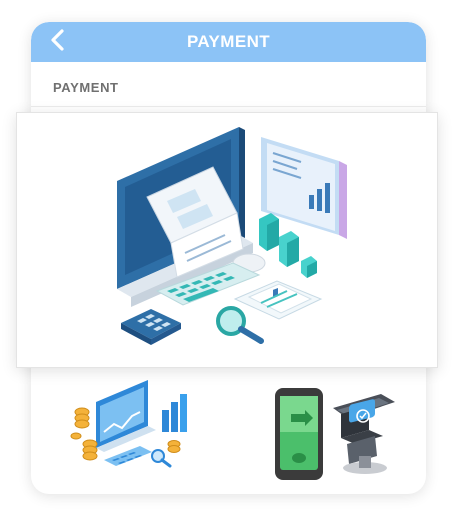 Image resolution: width=453 pixels, height=511 pixels. What do you see at coordinates (228, 106) in the screenshot?
I see `divider` at bounding box center [228, 106].